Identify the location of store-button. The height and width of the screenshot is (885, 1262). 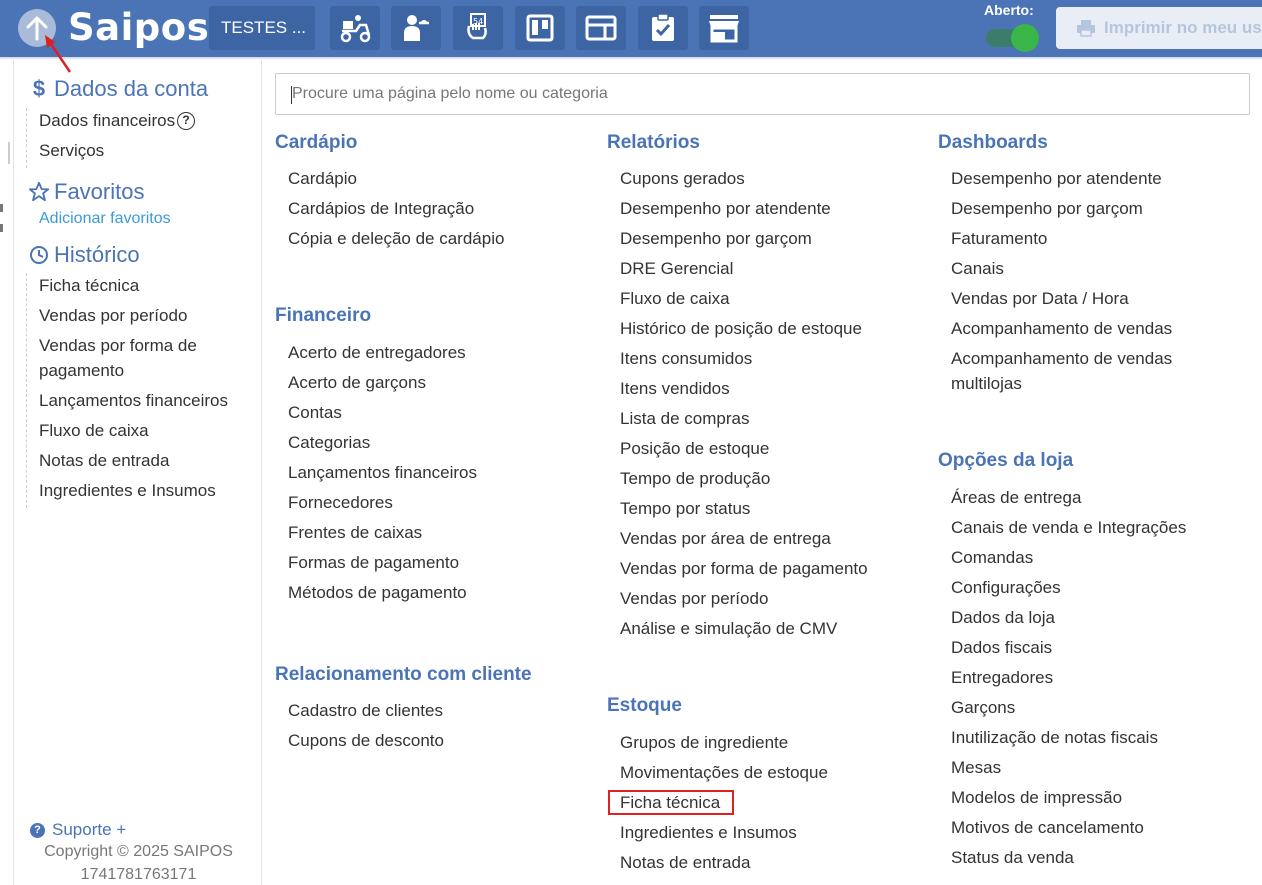
(724, 28).